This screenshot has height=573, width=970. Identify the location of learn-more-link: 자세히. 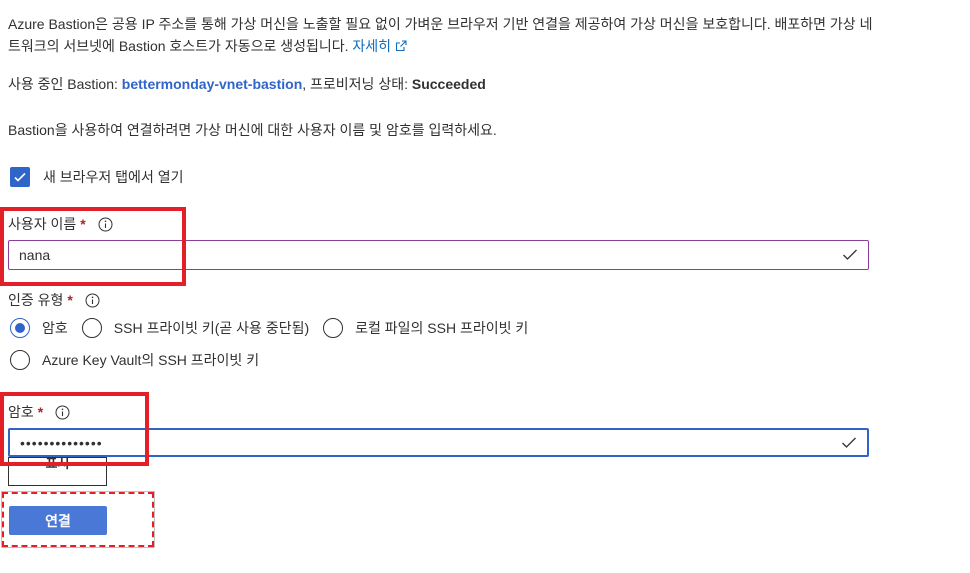
(379, 46).